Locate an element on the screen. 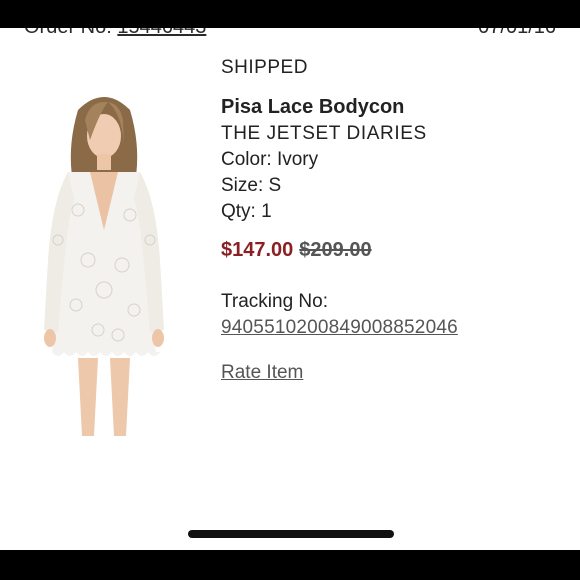 The width and height of the screenshot is (580, 580). product-title: Pisa Lace Bodycon is located at coordinates (312, 107).